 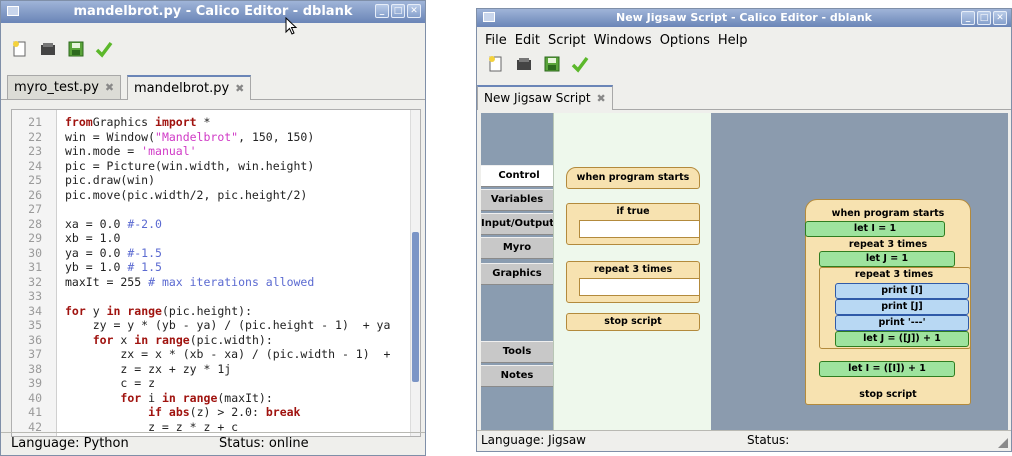 I want to click on left-window-title: mandelbrot.py - Calico Editor - dblank, so click(x=213, y=11).